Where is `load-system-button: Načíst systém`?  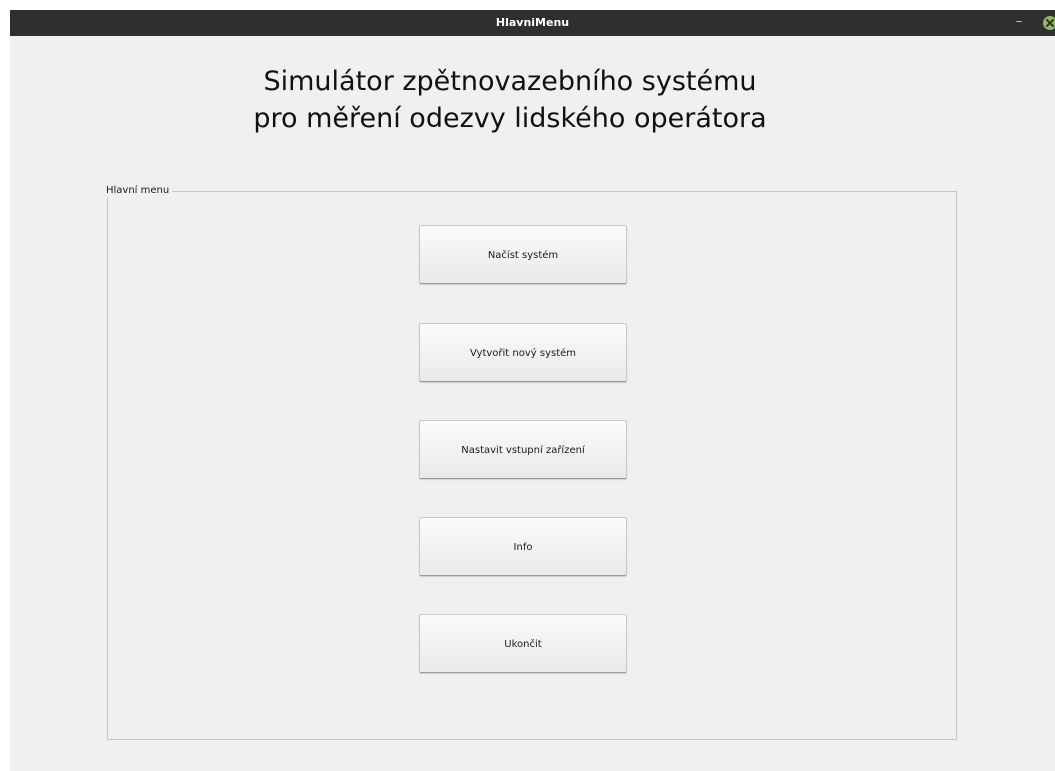
load-system-button: Načíst systém is located at coordinates (523, 254).